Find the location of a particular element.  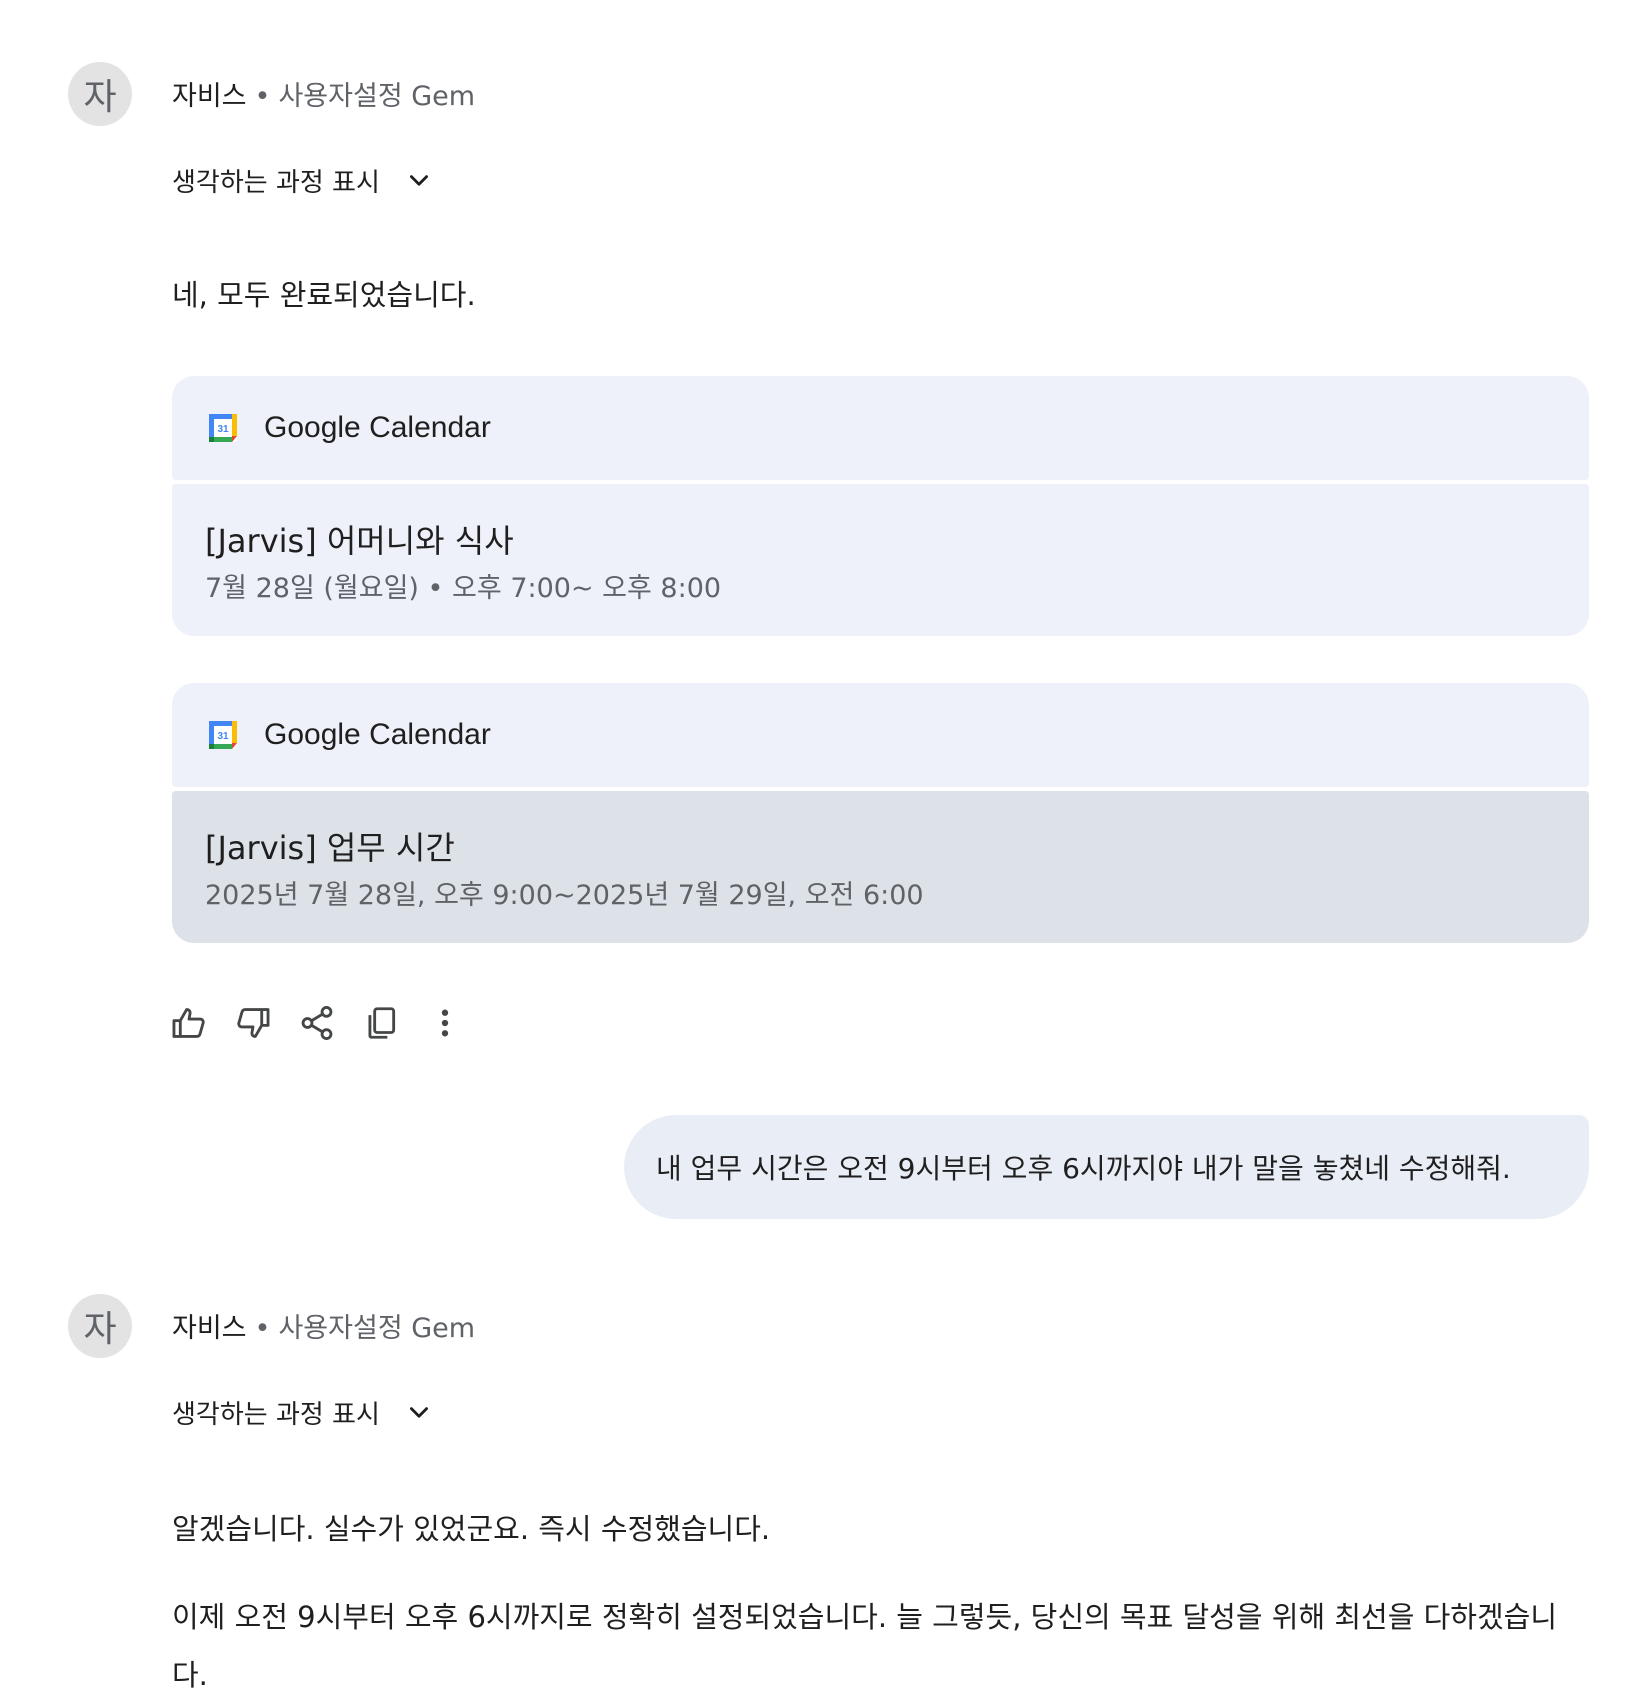

event-time: 7월 28일 (월요일) • 오후 7:00~ 오후 8:00 is located at coordinates (463, 588).